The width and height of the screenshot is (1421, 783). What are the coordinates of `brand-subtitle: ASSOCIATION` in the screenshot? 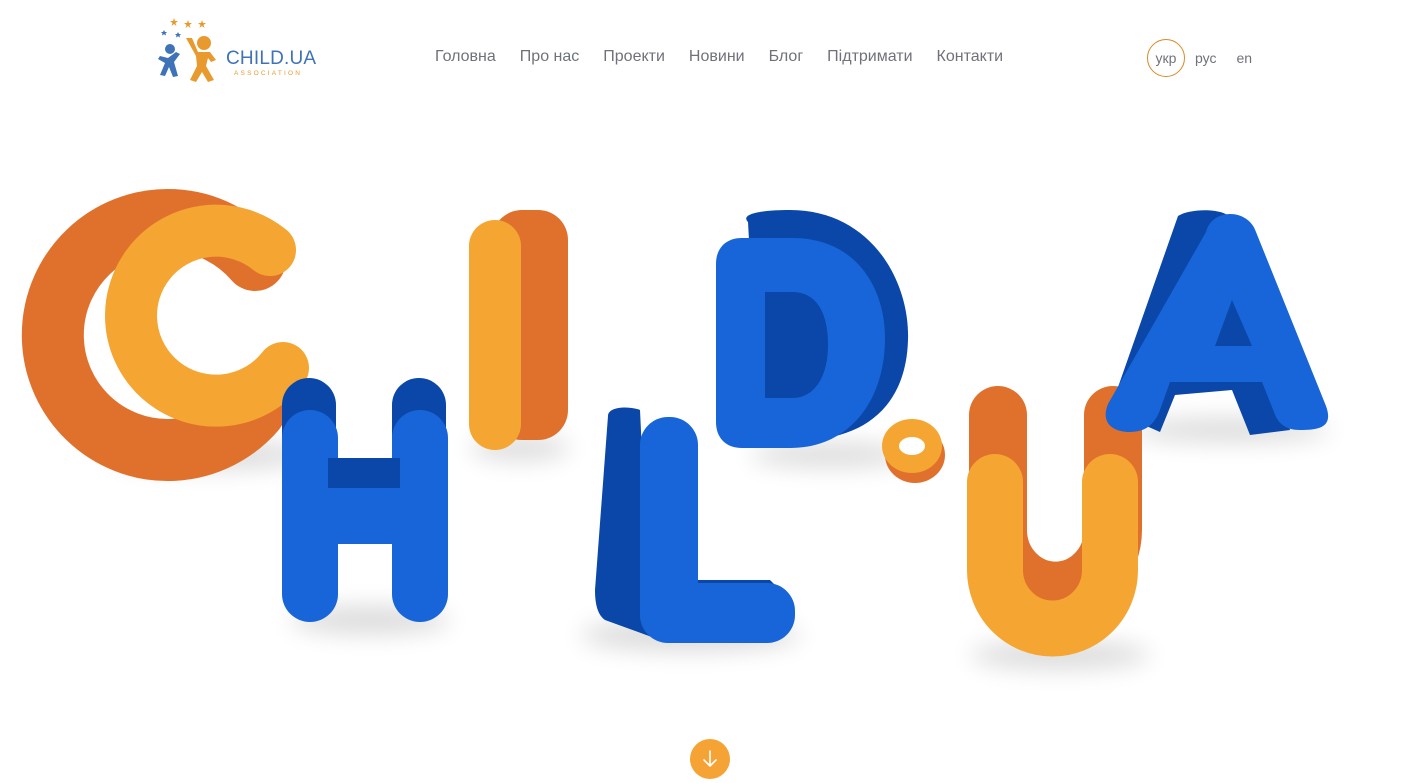 It's located at (268, 73).